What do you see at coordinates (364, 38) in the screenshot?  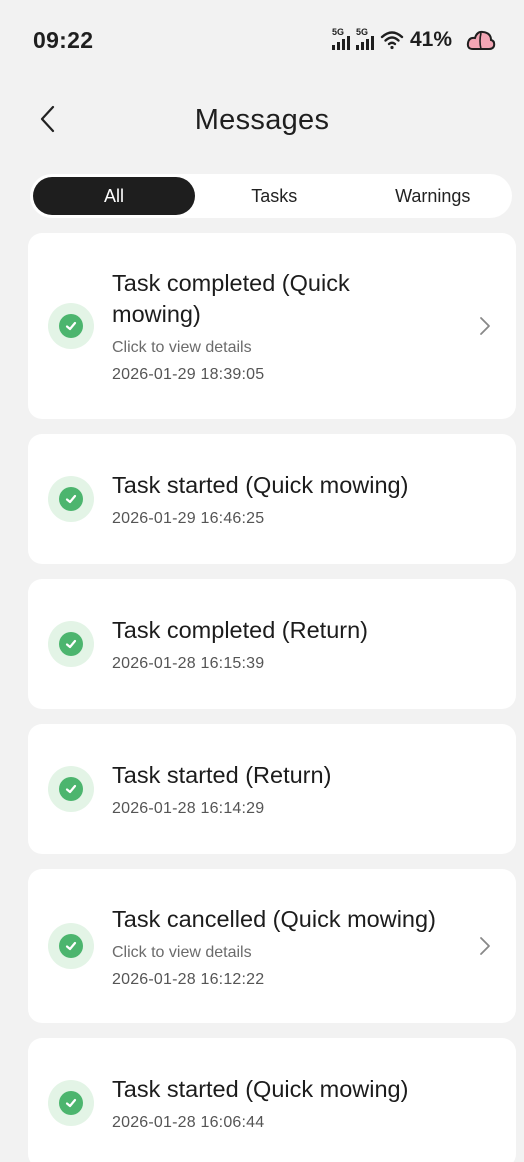 I see `cellular-signal-icon-2: 5G` at bounding box center [364, 38].